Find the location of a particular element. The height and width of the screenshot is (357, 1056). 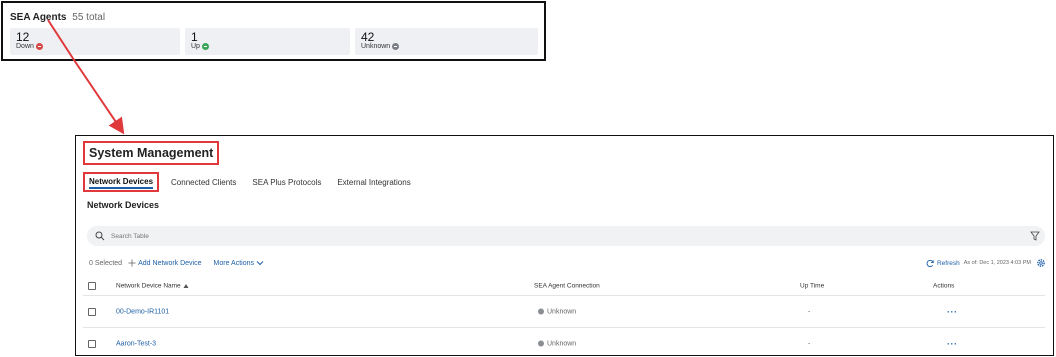

add-network-device-button: Add Network Device is located at coordinates (165, 263).